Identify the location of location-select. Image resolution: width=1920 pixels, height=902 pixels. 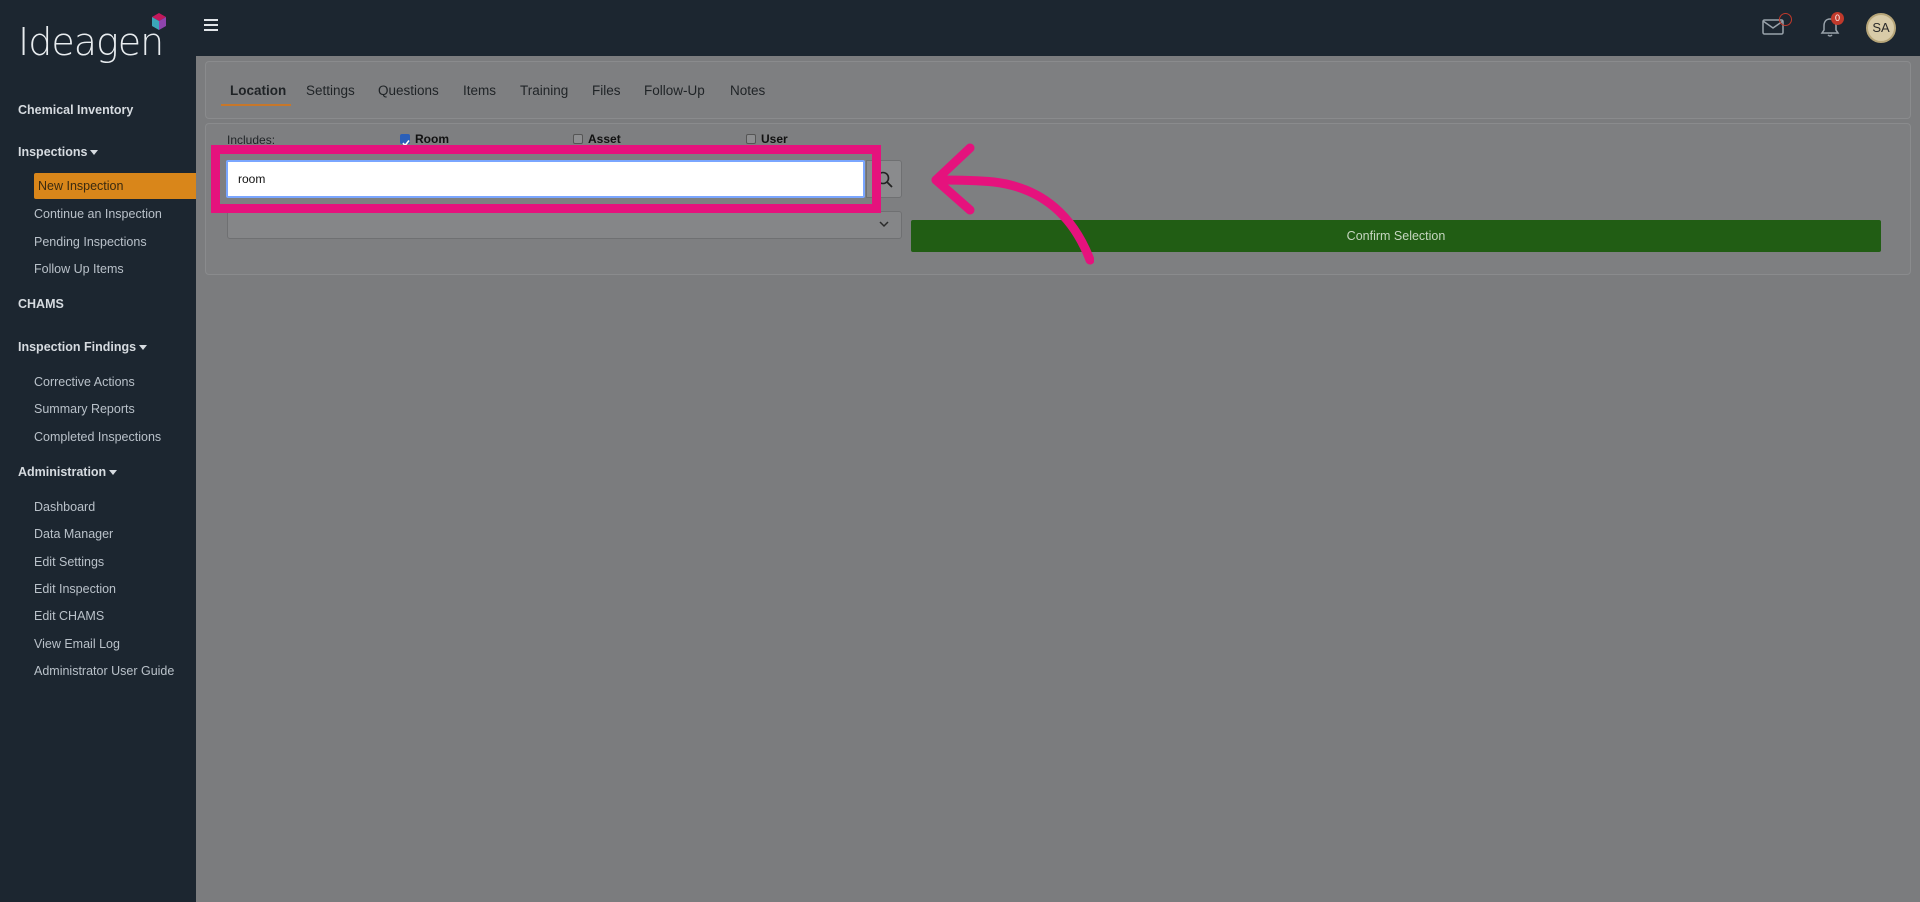
(564, 225).